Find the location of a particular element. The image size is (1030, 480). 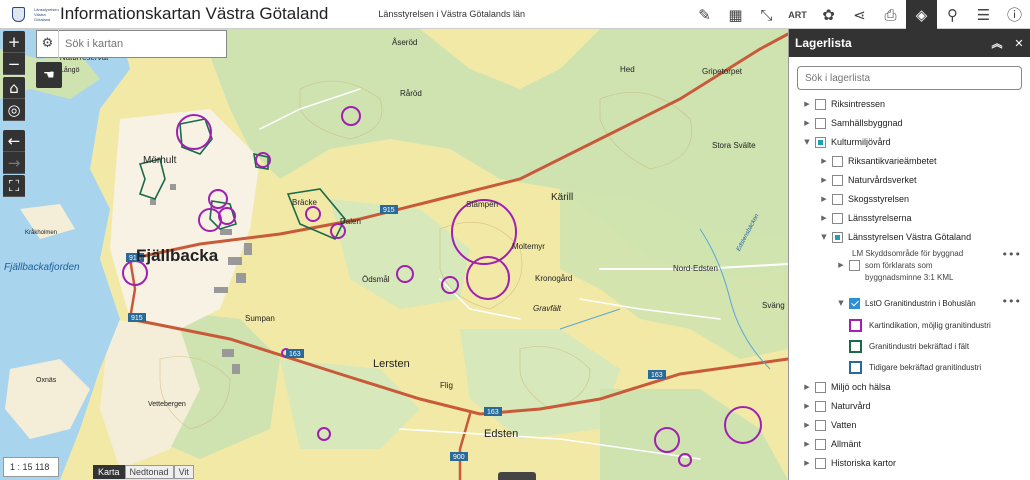

layer-lansstyrelserna: ▶ Länsstyrelserna is located at coordinates (865, 218).